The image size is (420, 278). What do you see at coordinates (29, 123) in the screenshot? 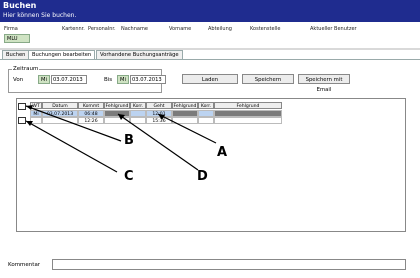
I see `arrowhead-c` at bounding box center [29, 123].